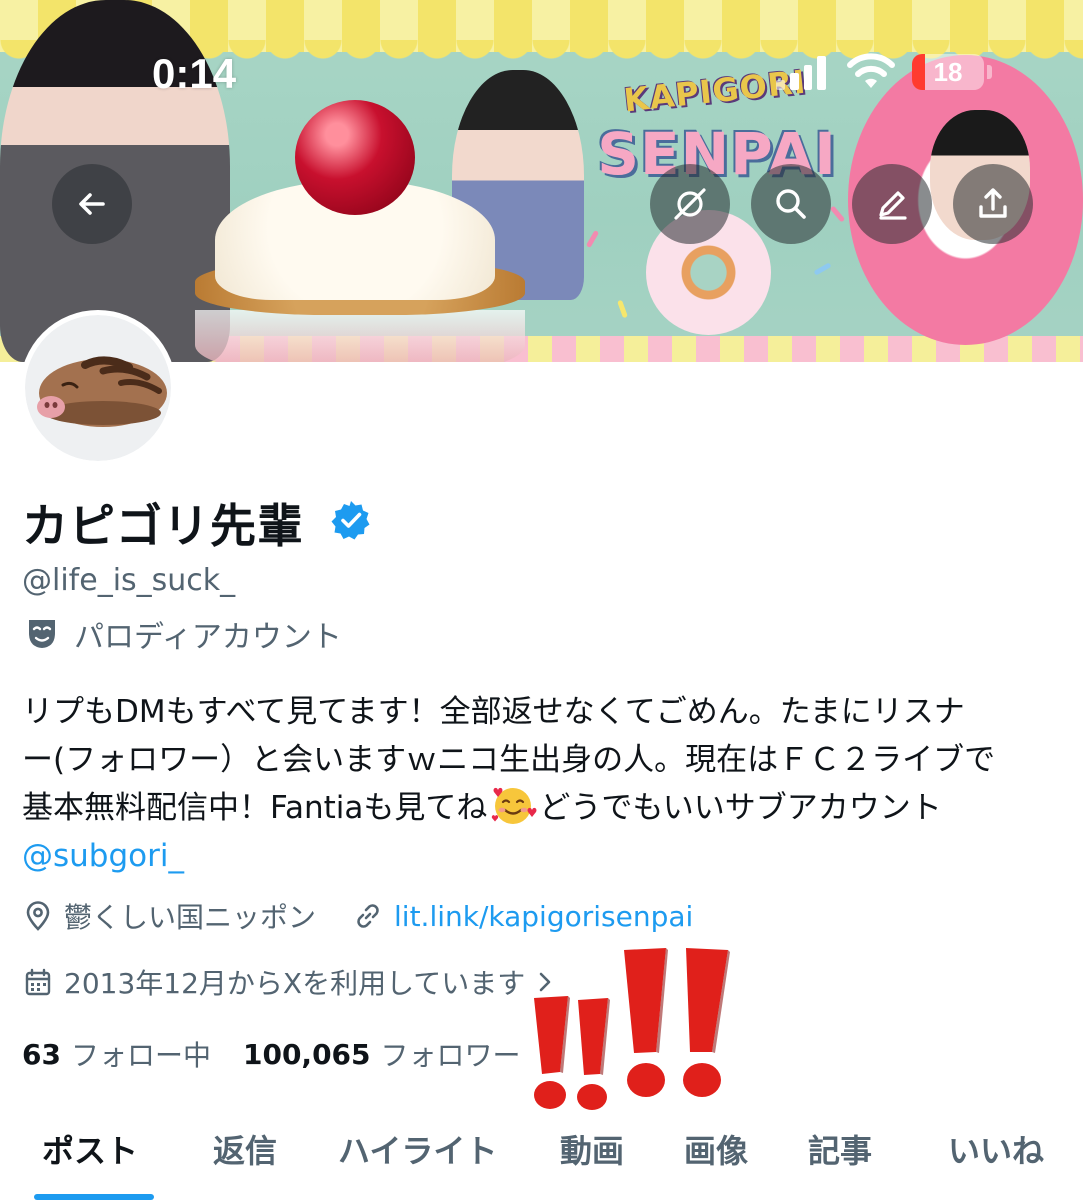  I want to click on following-count: 63, so click(41, 1054).